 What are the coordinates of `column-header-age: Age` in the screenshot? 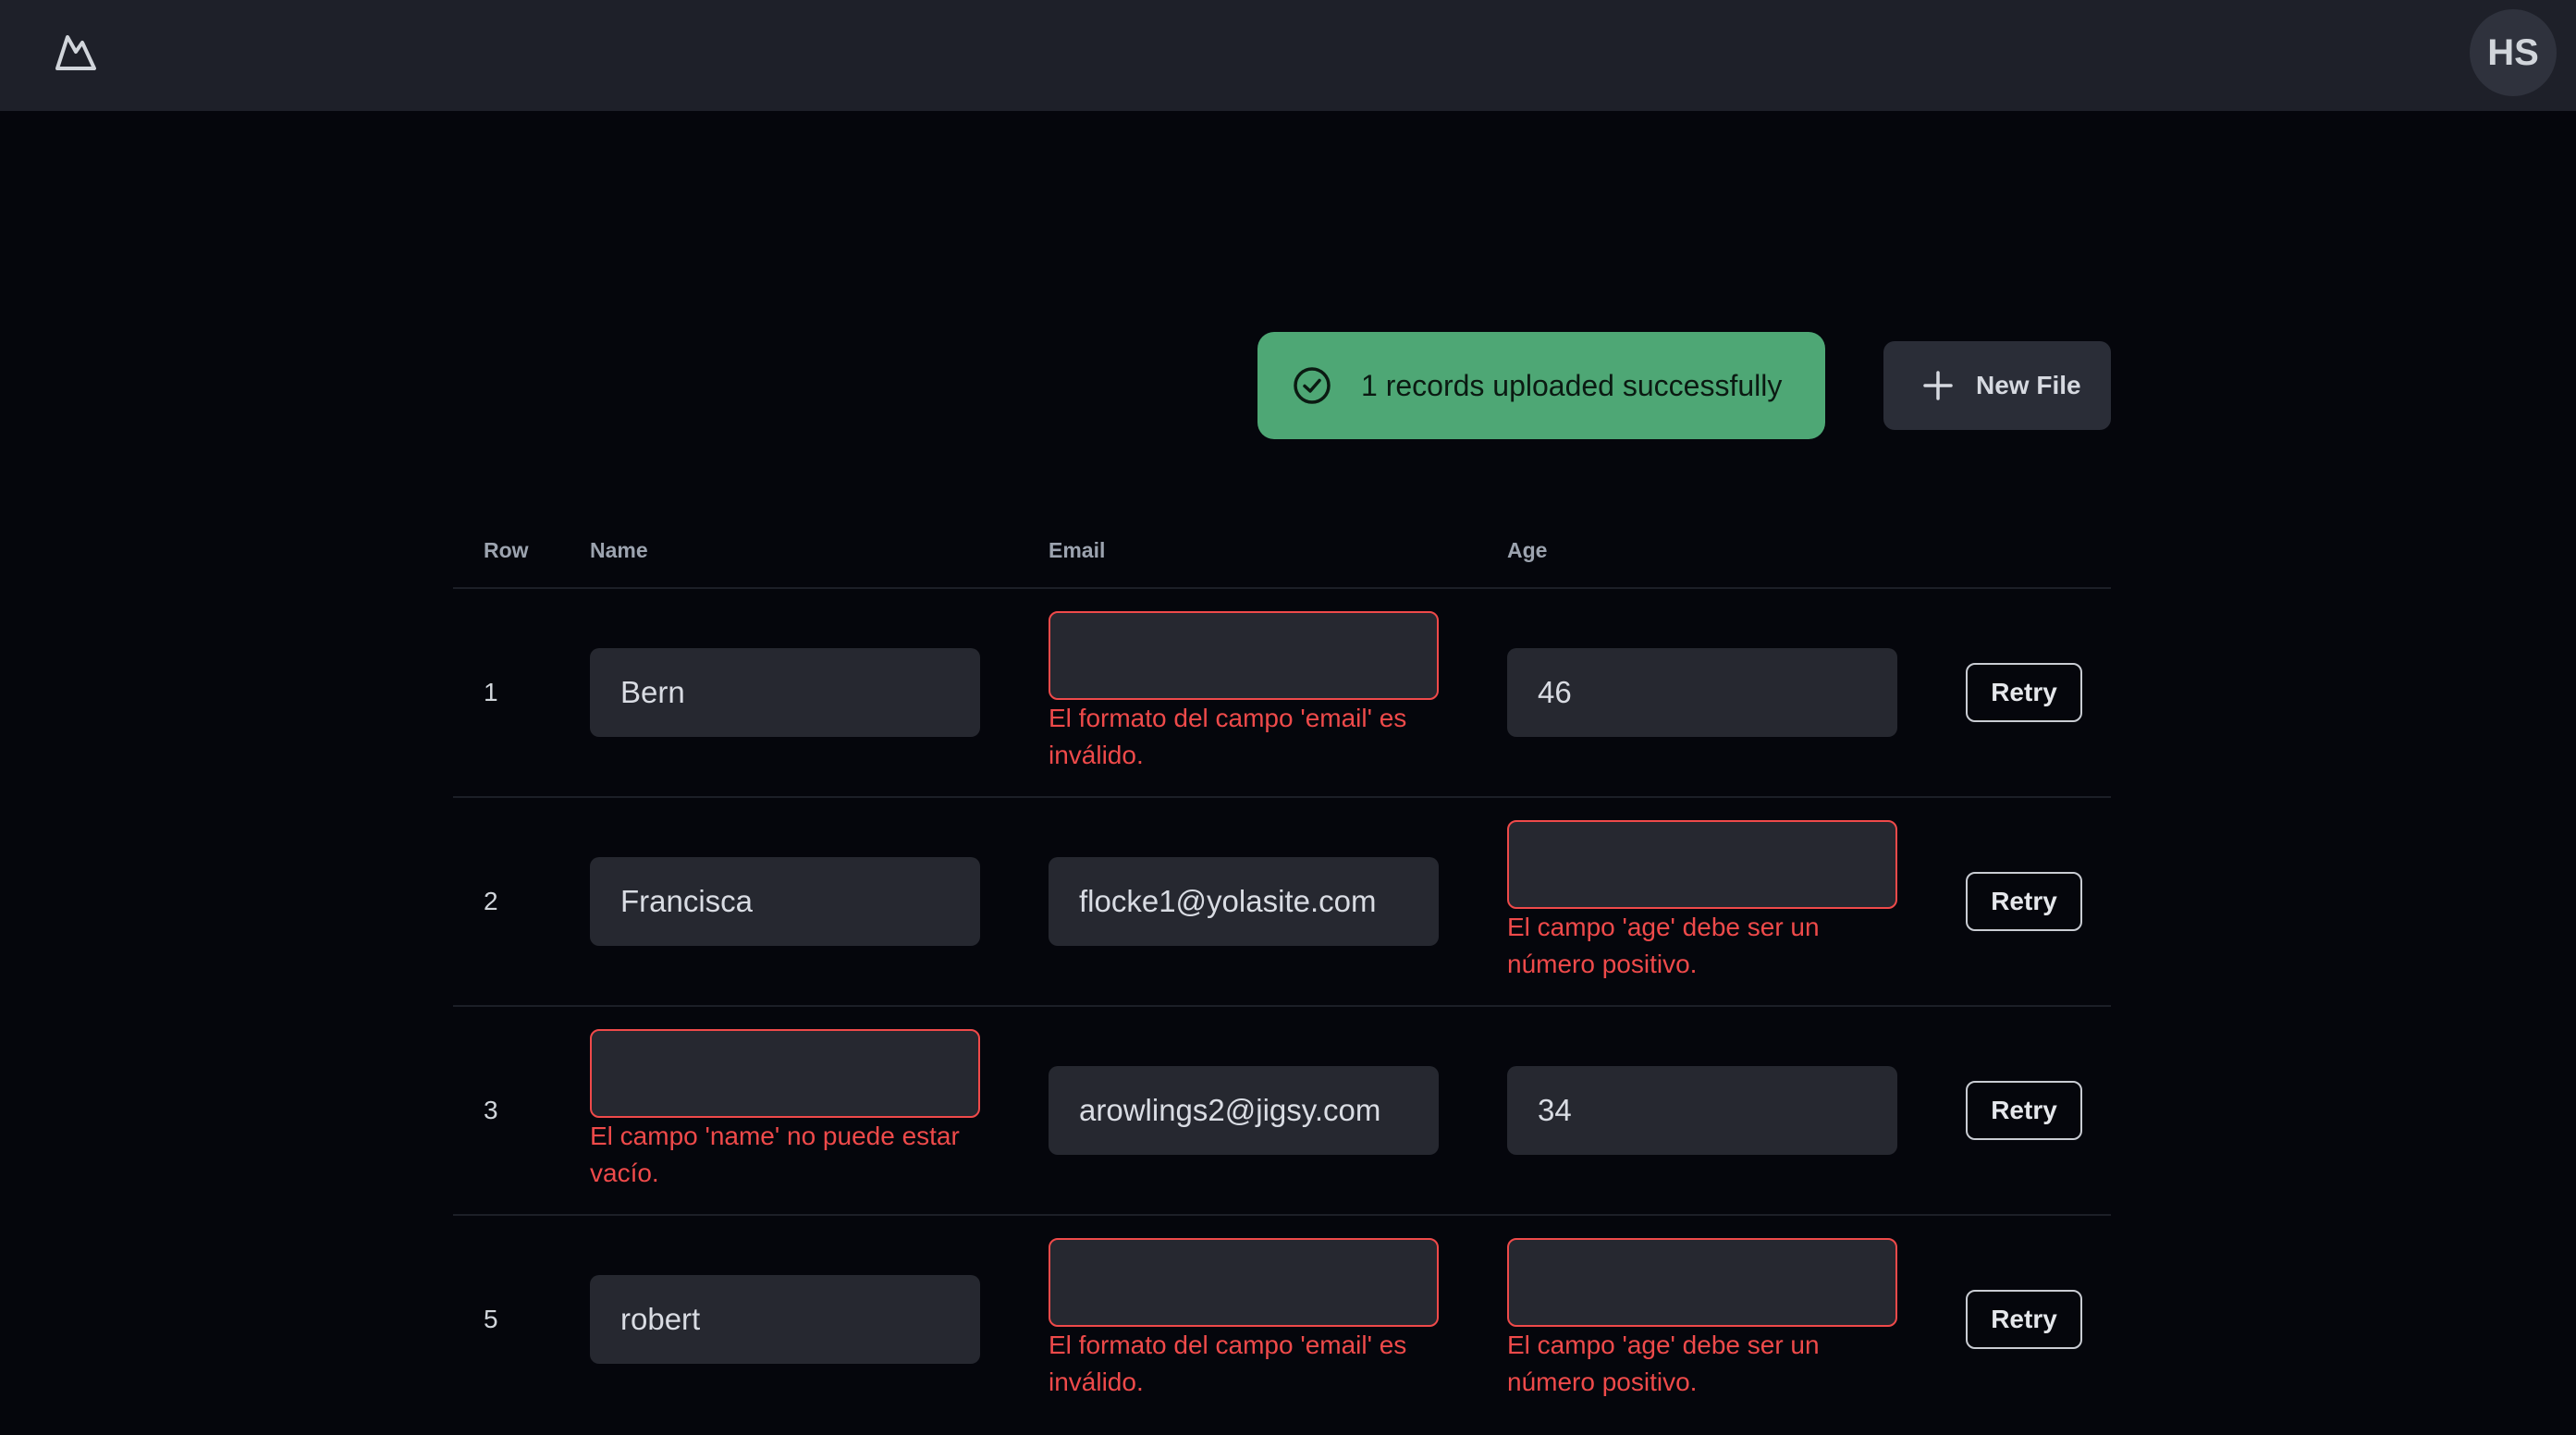 It's located at (1527, 550).